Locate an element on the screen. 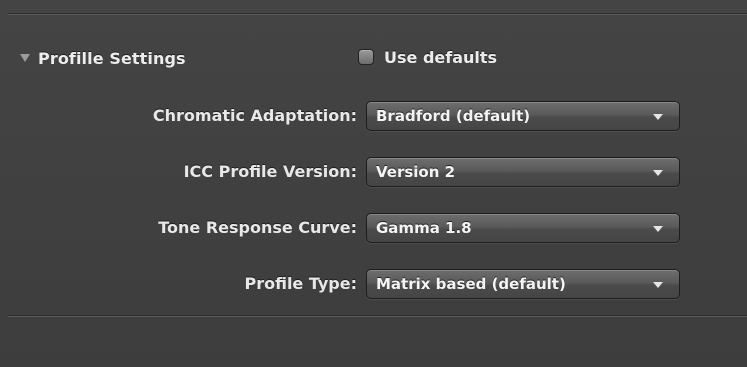 This screenshot has height=367, width=747. chromatic-adaptation-value: Bradford (default) is located at coordinates (453, 116).